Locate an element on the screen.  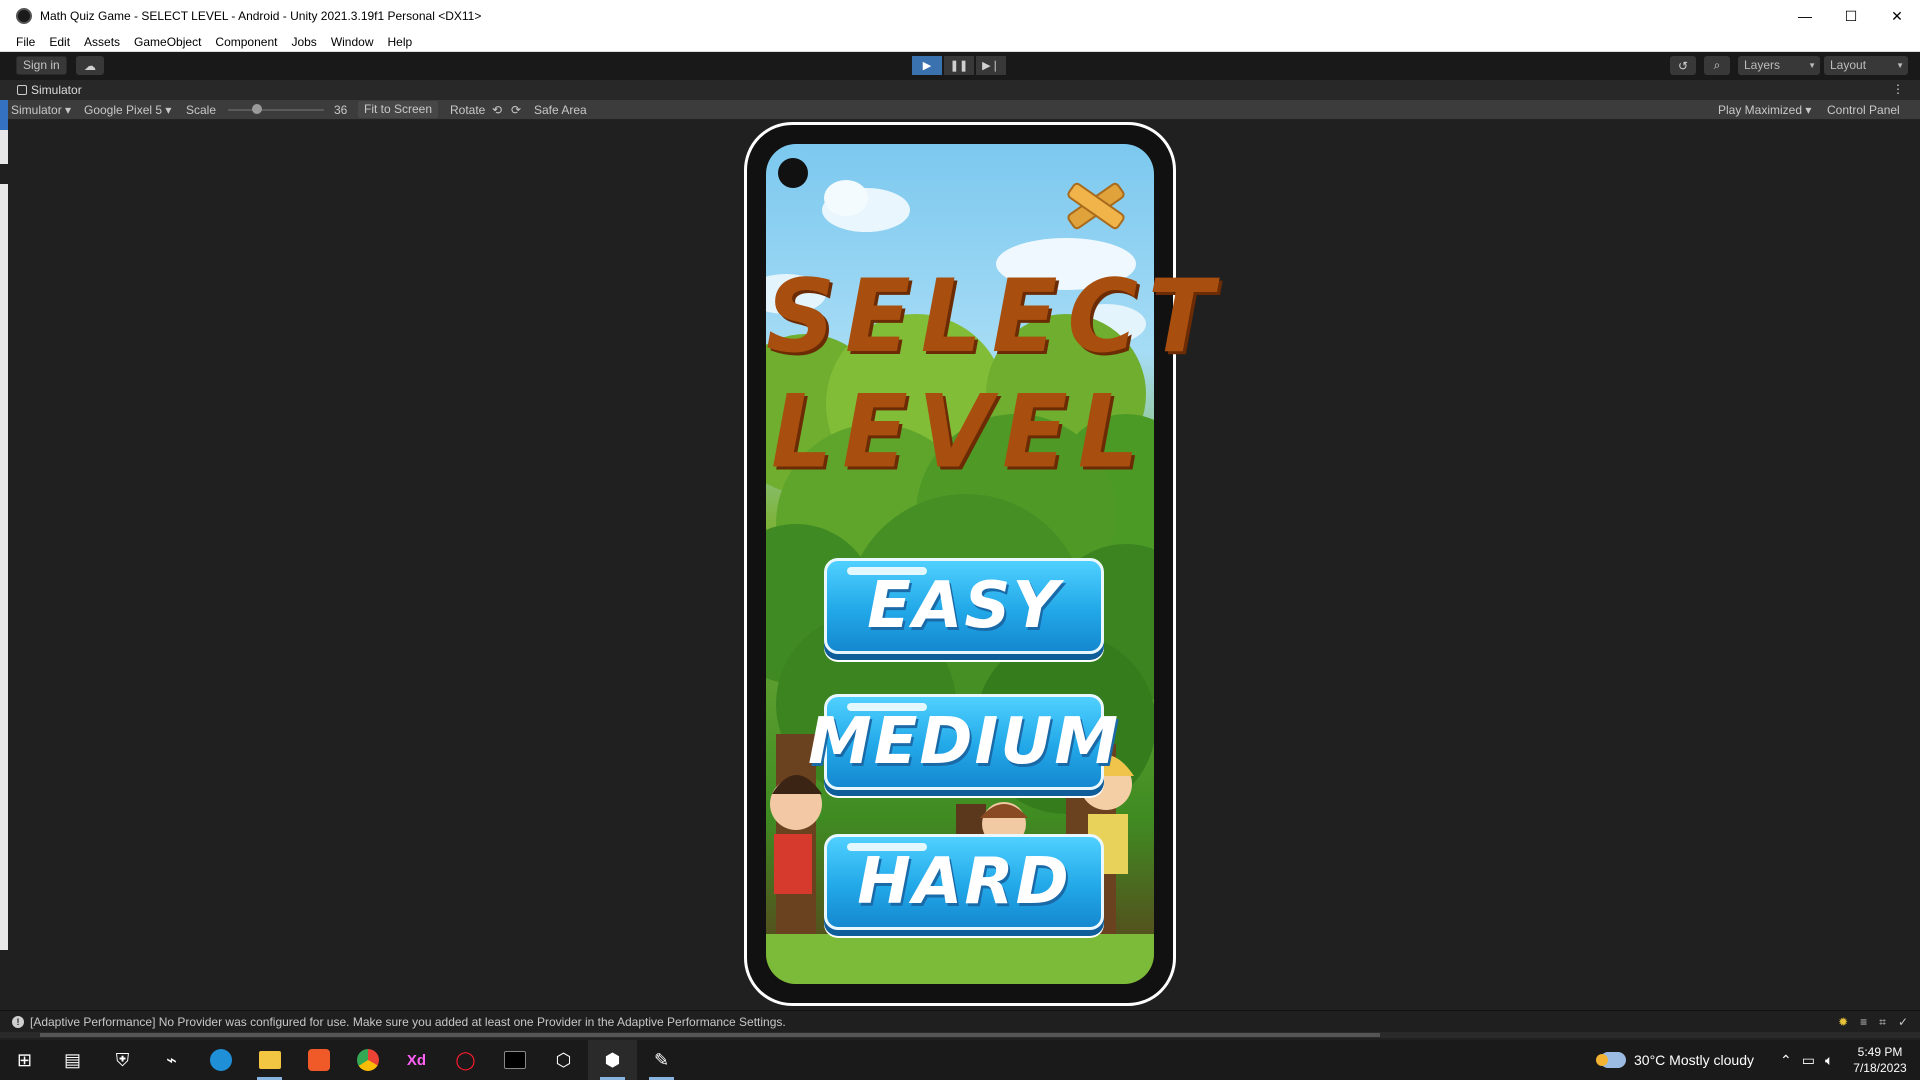
weather-widget: 30°C Mostly cloudy is located at coordinates (1675, 1060).